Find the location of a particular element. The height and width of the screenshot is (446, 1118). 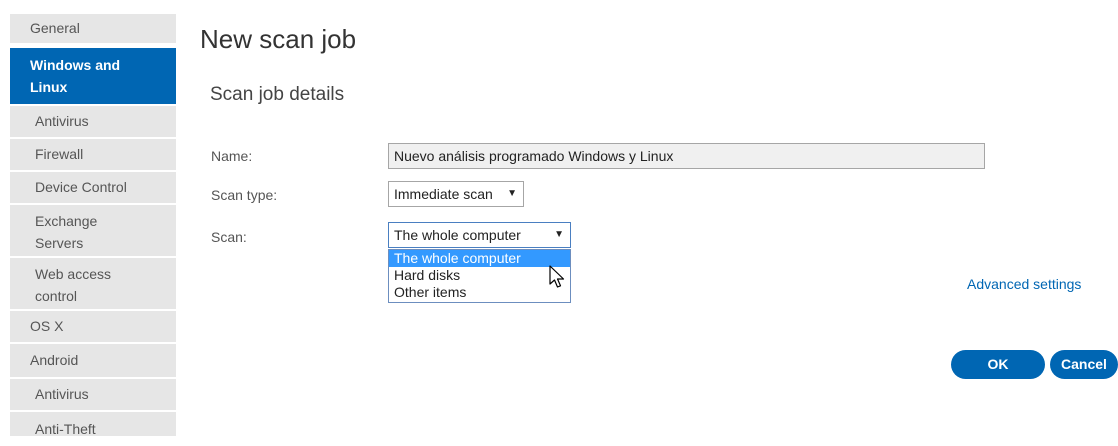

section-title: Scan job details is located at coordinates (277, 94).